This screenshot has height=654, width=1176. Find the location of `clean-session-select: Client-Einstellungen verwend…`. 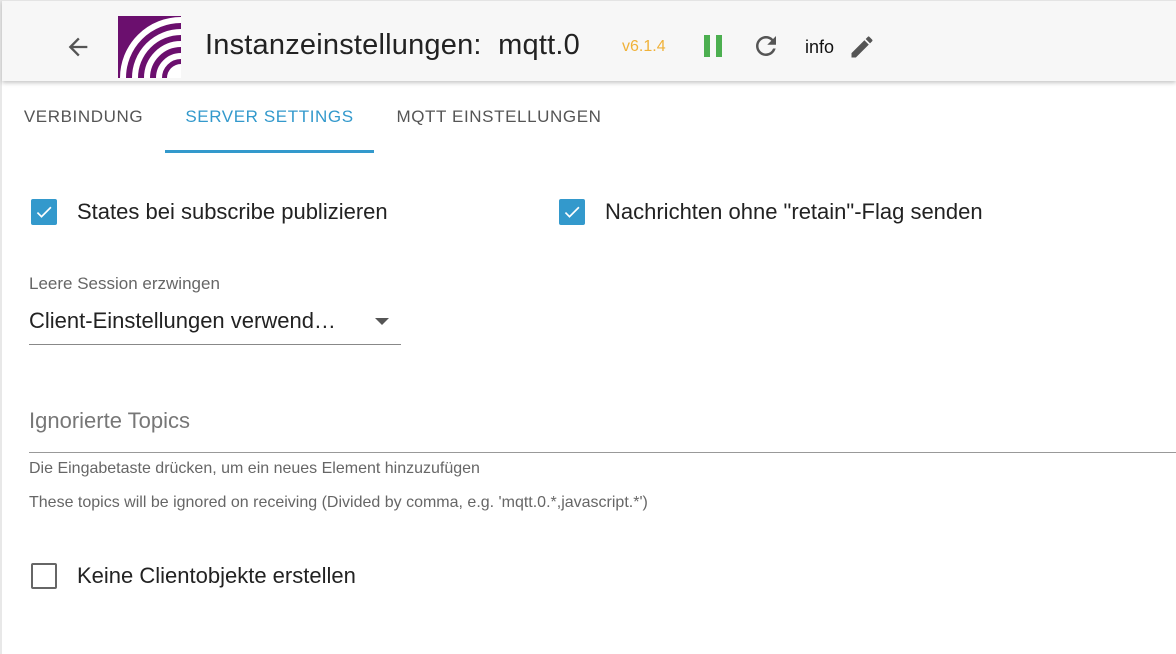

clean-session-select: Client-Einstellungen verwend… is located at coordinates (215, 323).